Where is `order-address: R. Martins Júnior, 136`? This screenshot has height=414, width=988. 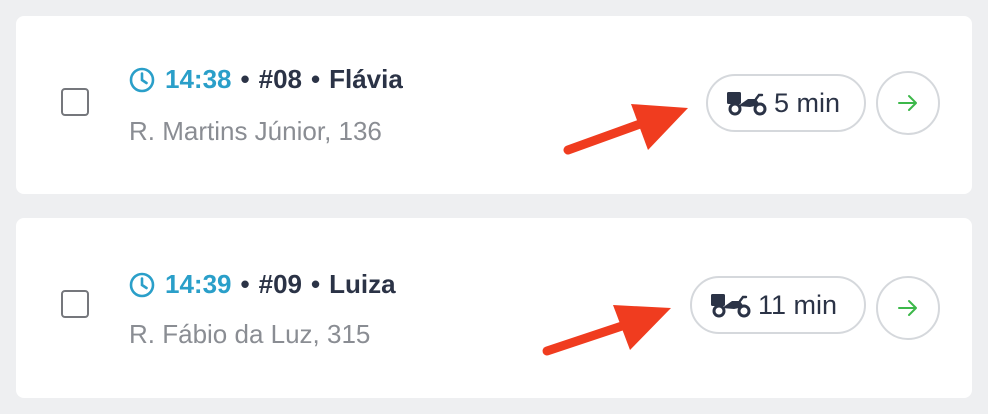
order-address: R. Martins Júnior, 136 is located at coordinates (255, 131).